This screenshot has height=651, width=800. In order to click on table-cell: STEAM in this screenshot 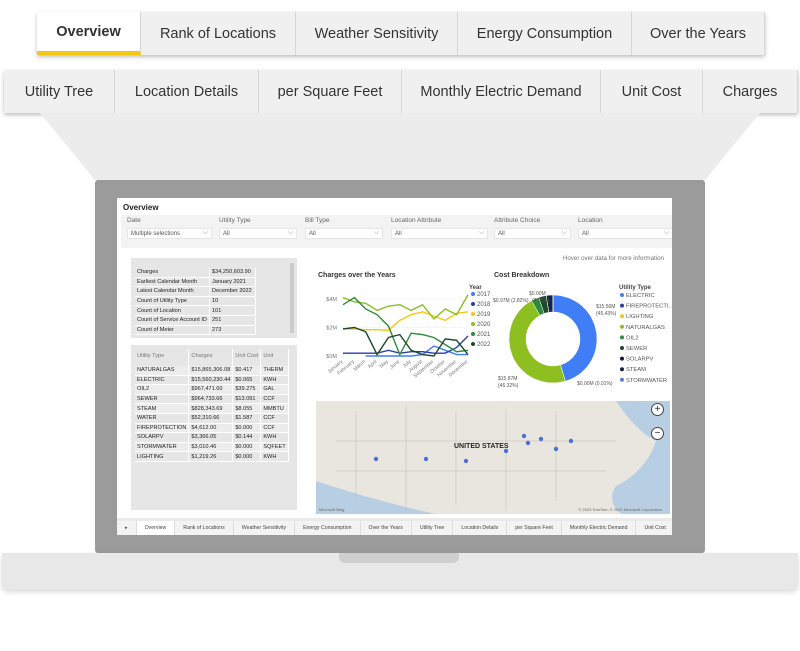, I will do `click(162, 408)`.